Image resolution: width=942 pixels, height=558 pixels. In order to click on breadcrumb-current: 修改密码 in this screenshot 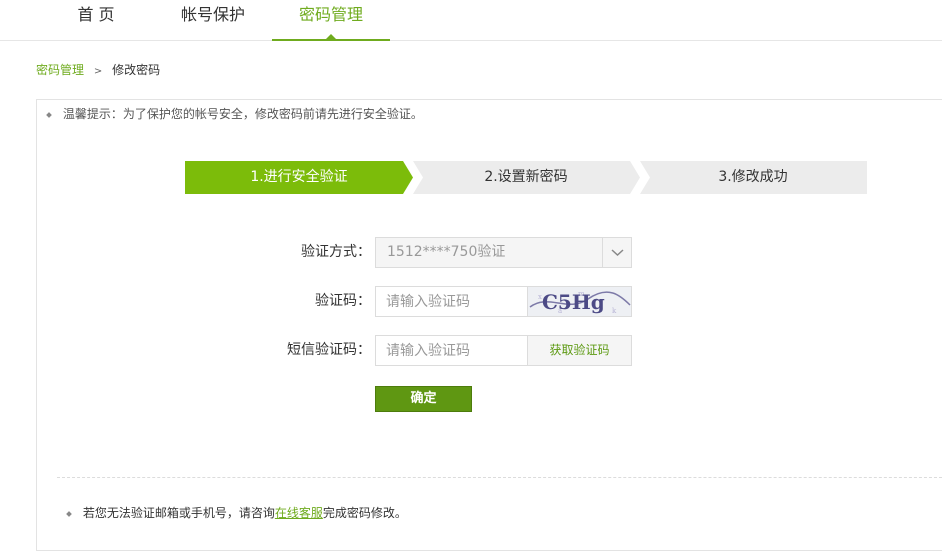, I will do `click(136, 70)`.